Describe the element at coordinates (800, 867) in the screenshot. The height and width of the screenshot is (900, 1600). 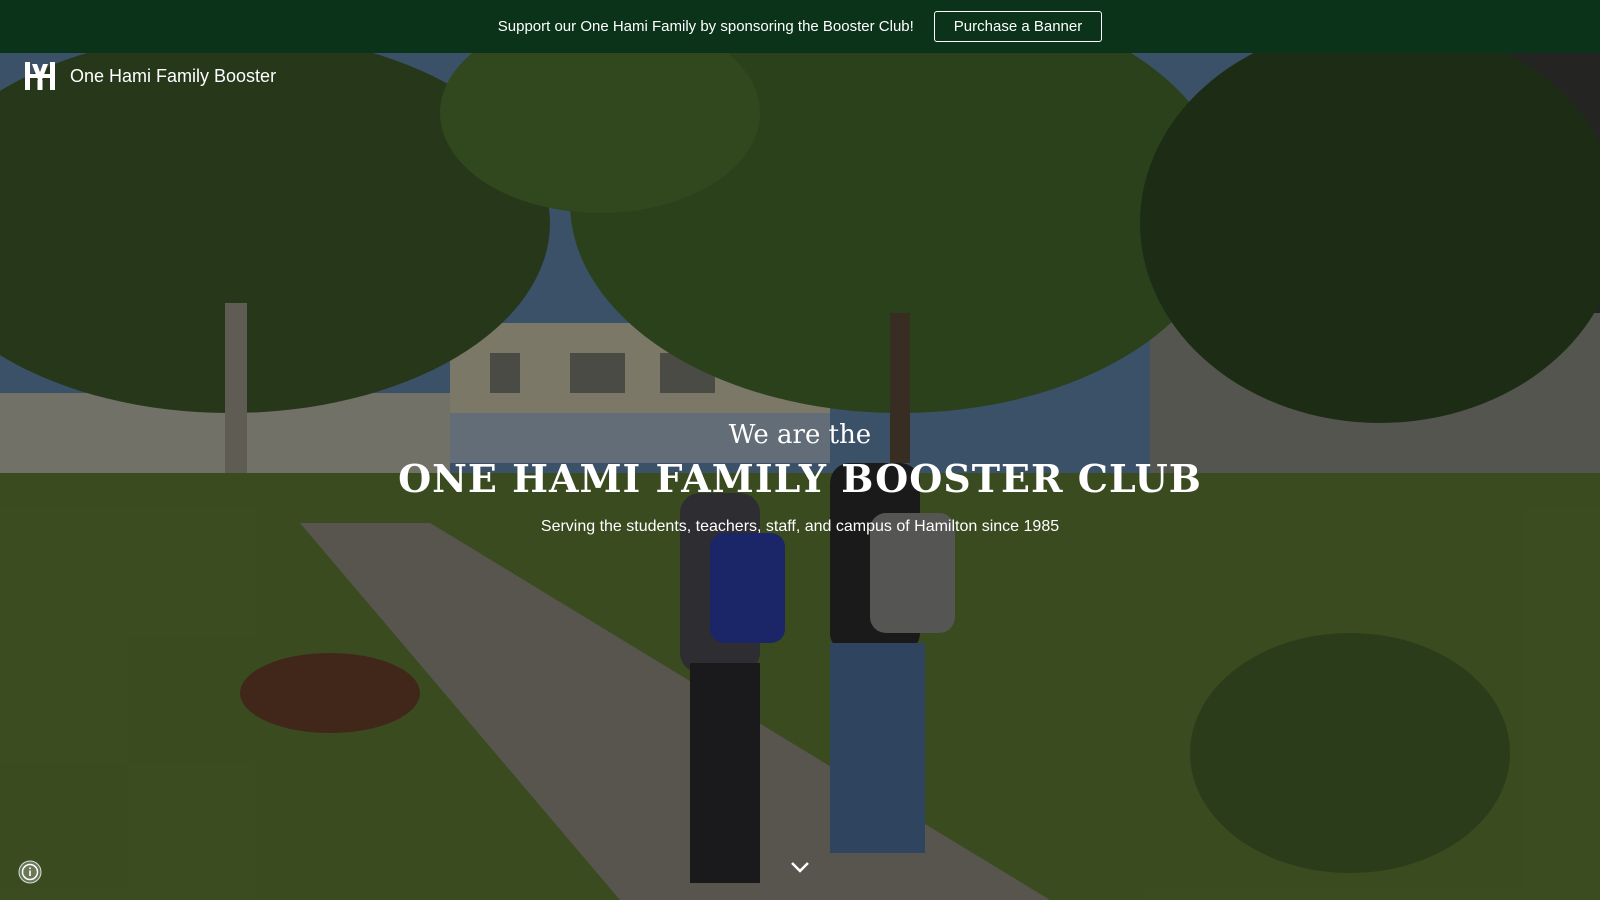
I see `chevron-down-icon` at that location.